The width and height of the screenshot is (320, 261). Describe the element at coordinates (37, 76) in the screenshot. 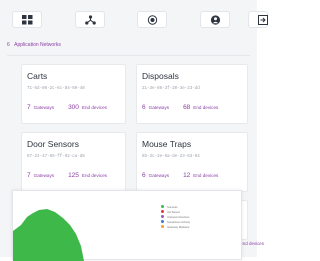

I see `network-name: Carts` at that location.